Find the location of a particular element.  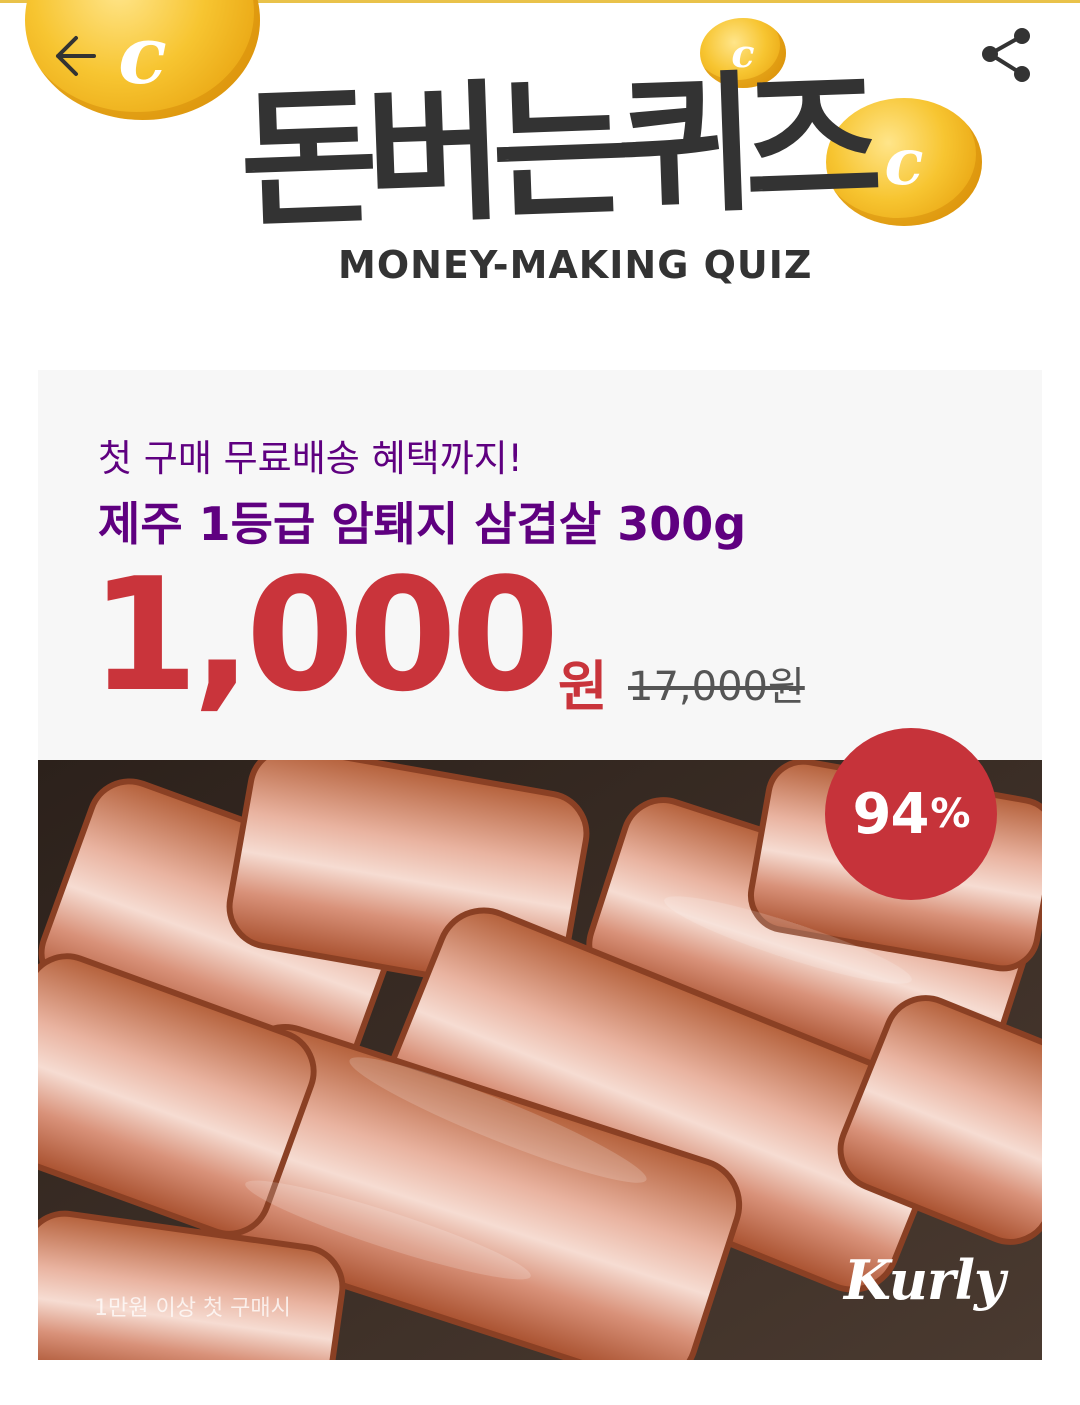

share-button is located at coordinates (1006, 56).